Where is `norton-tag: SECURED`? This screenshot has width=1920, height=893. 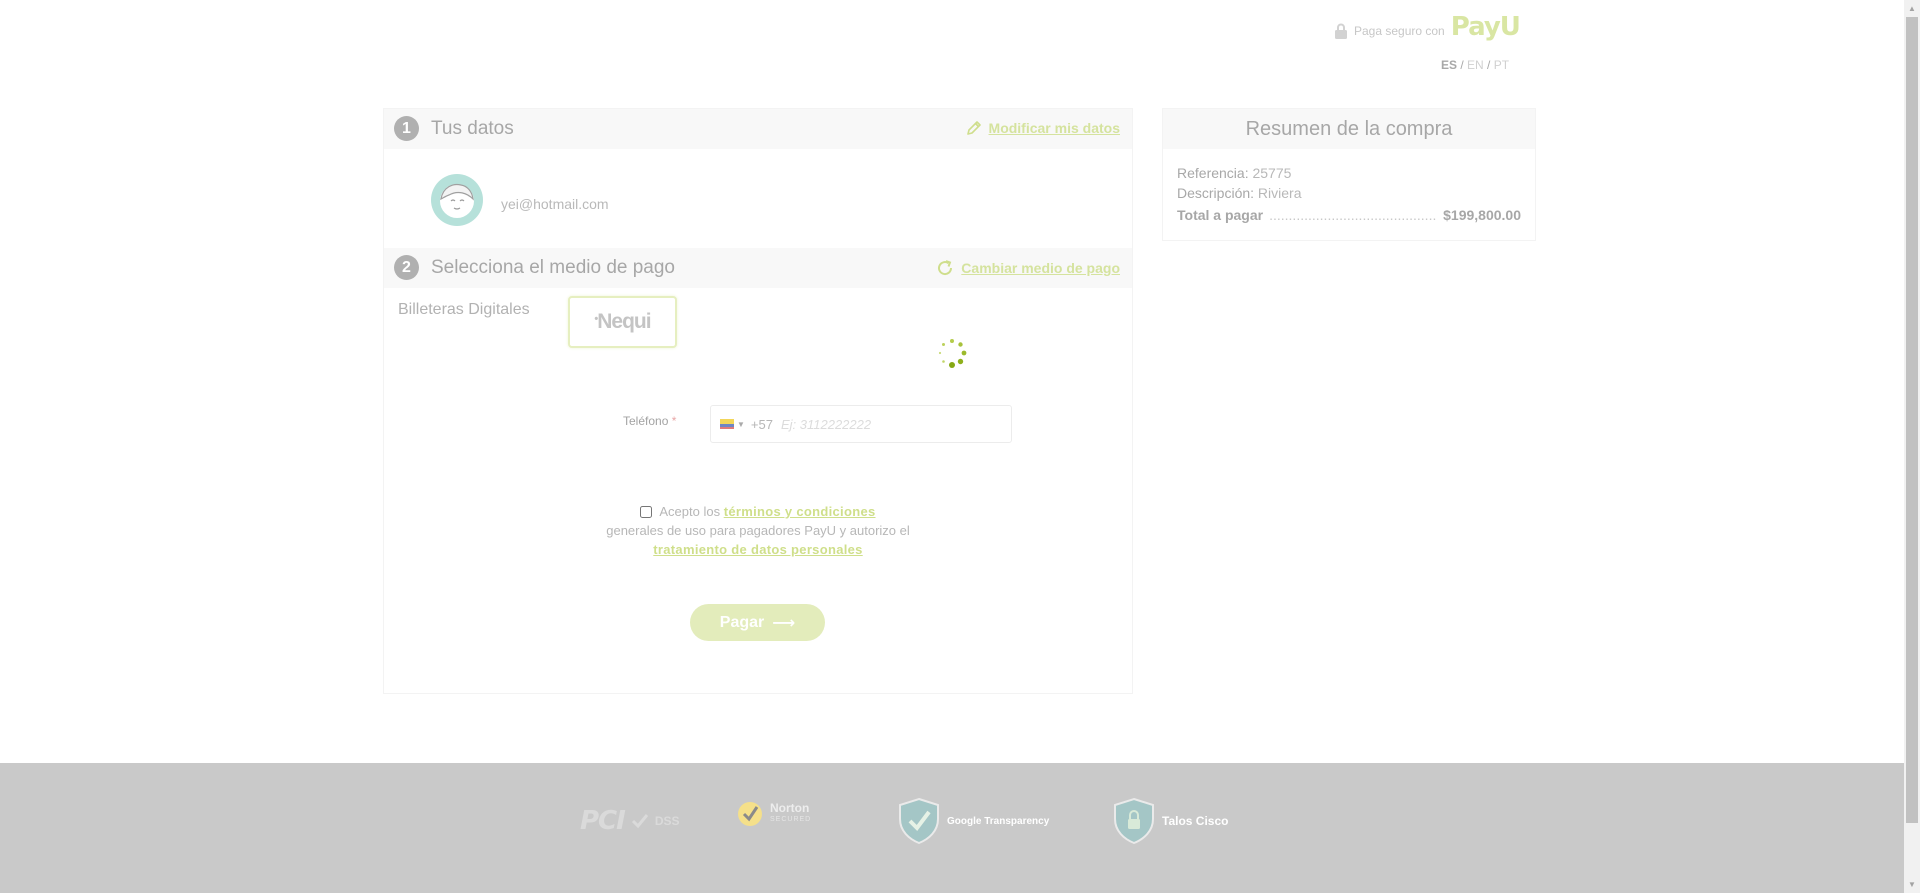
norton-tag: SECURED is located at coordinates (791, 819).